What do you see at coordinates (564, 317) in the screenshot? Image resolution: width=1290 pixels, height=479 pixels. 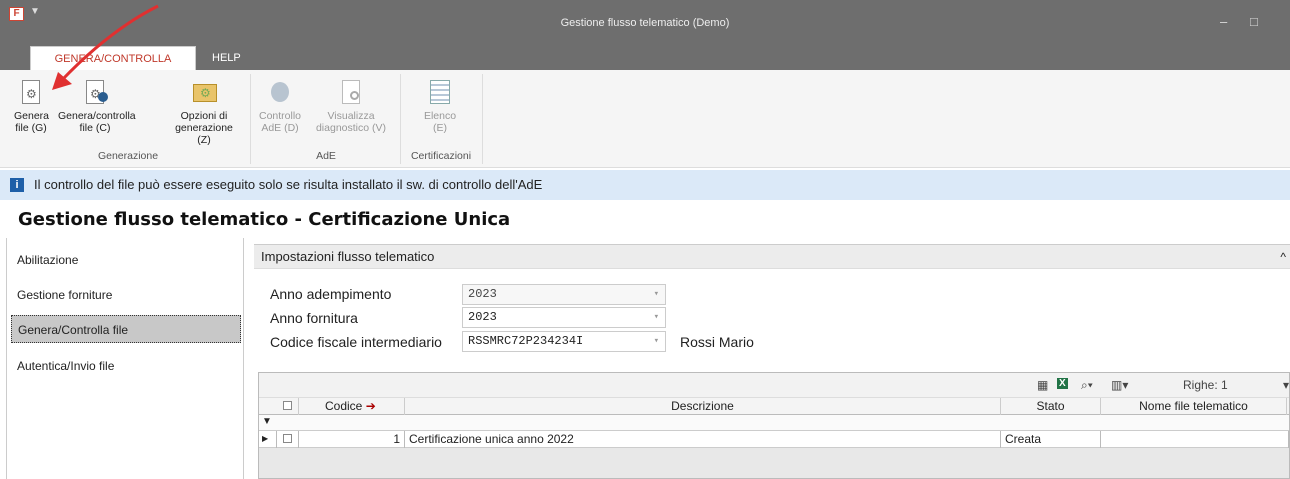 I see `anno-fornitura-select: 2023 ▾` at bounding box center [564, 317].